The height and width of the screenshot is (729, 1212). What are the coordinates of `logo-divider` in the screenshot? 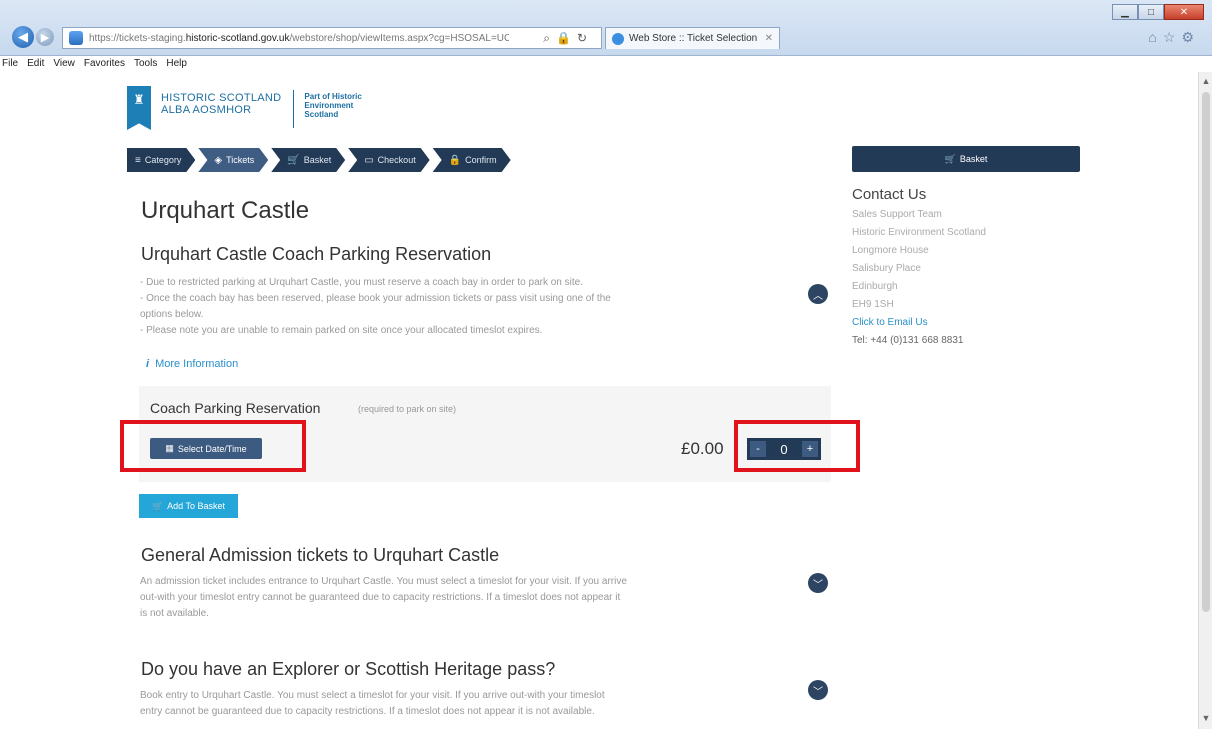 It's located at (294, 109).